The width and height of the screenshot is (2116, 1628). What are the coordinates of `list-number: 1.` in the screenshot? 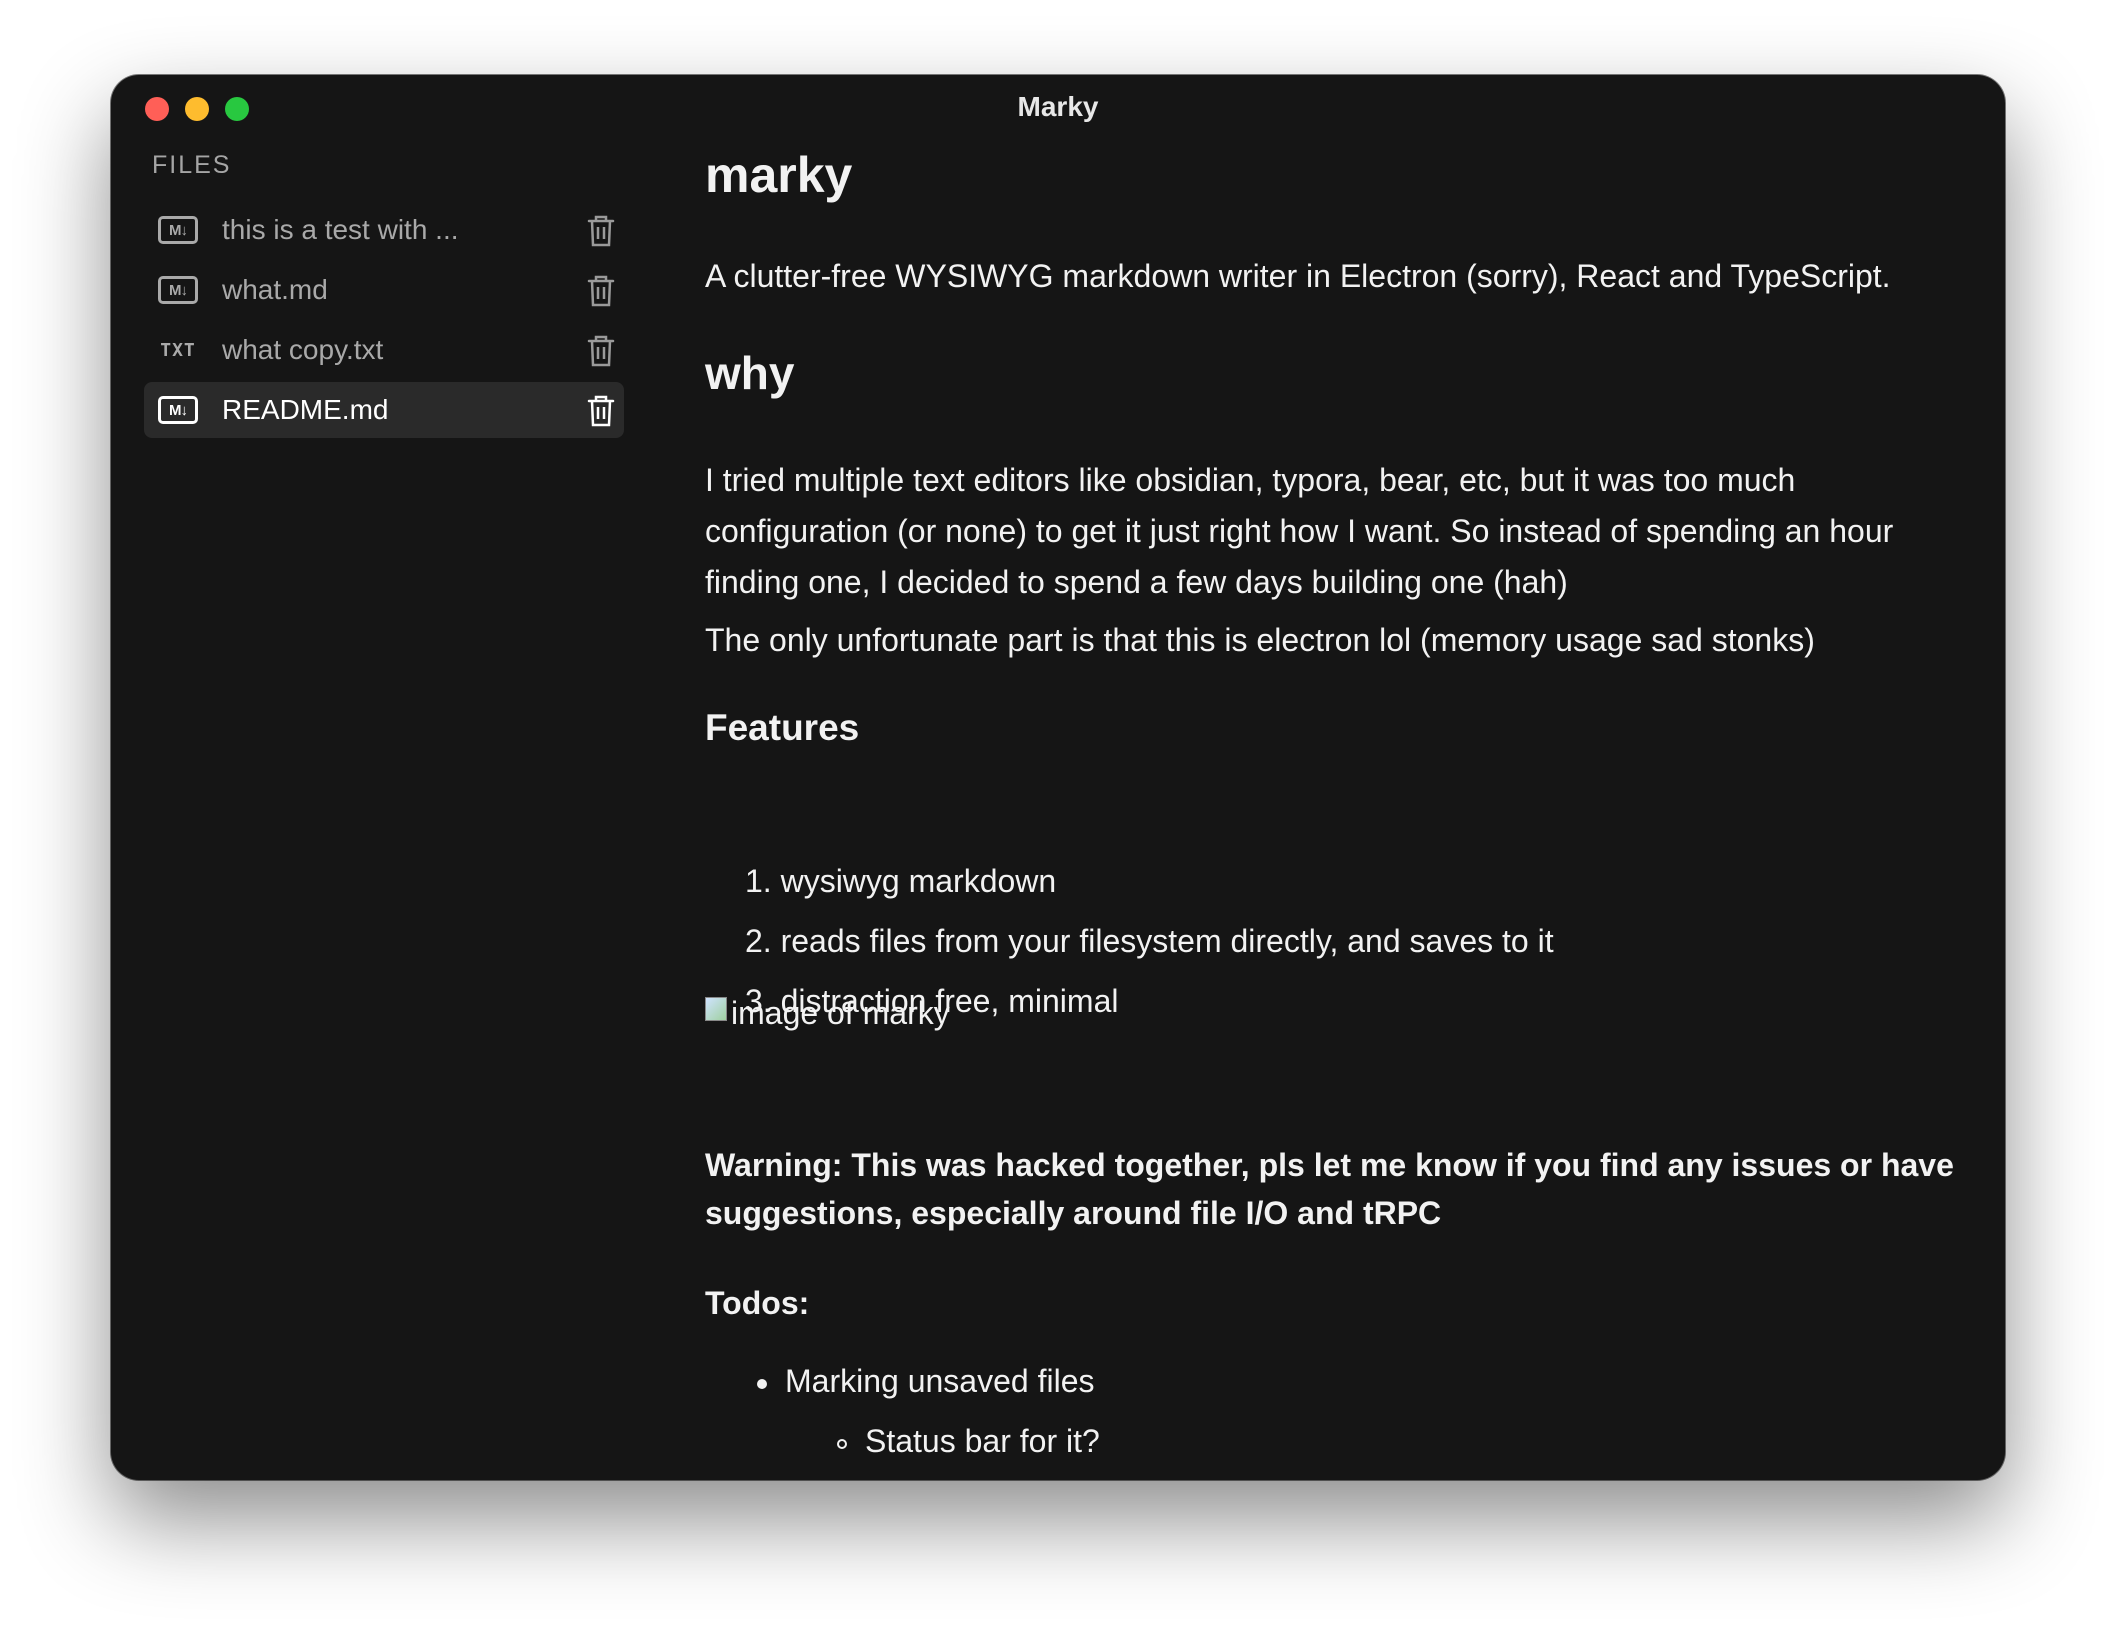 It's located at (758, 881).